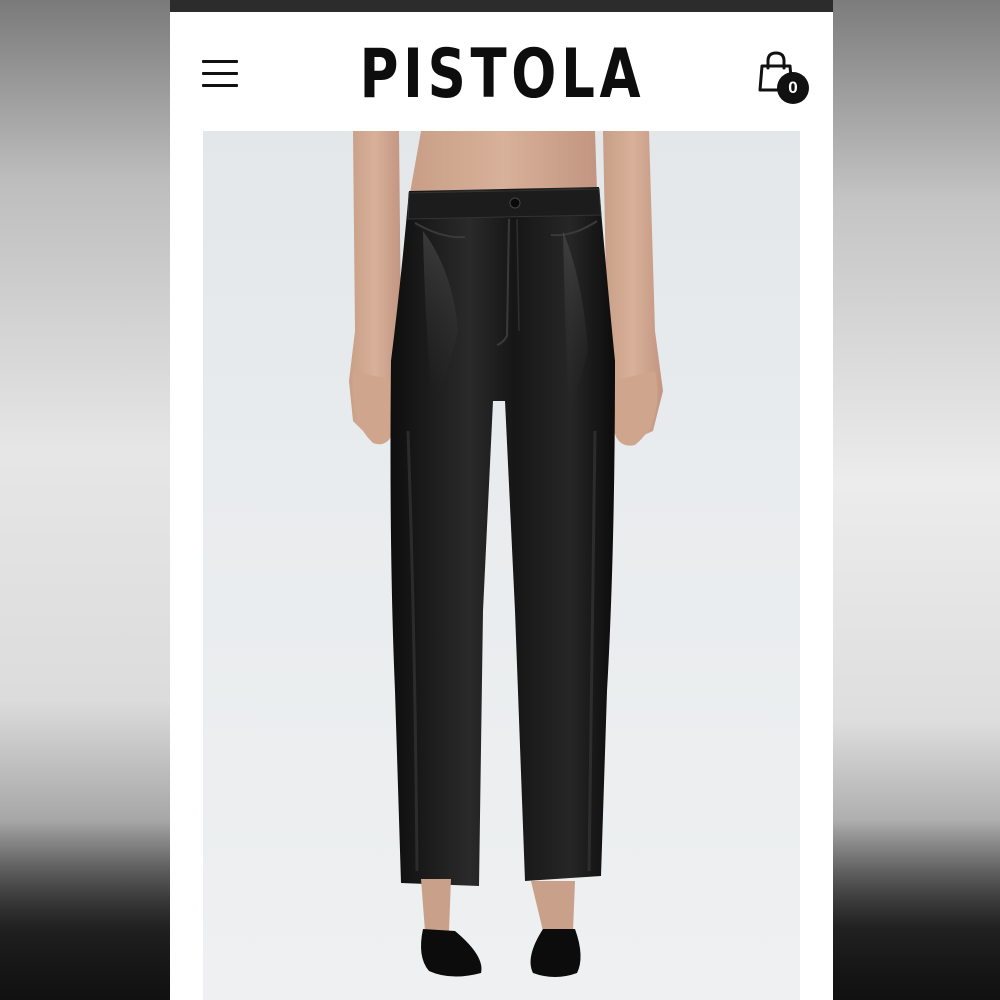 This screenshot has width=1000, height=1000. Describe the element at coordinates (221, 73) in the screenshot. I see `hamburger-menu-icon` at that location.